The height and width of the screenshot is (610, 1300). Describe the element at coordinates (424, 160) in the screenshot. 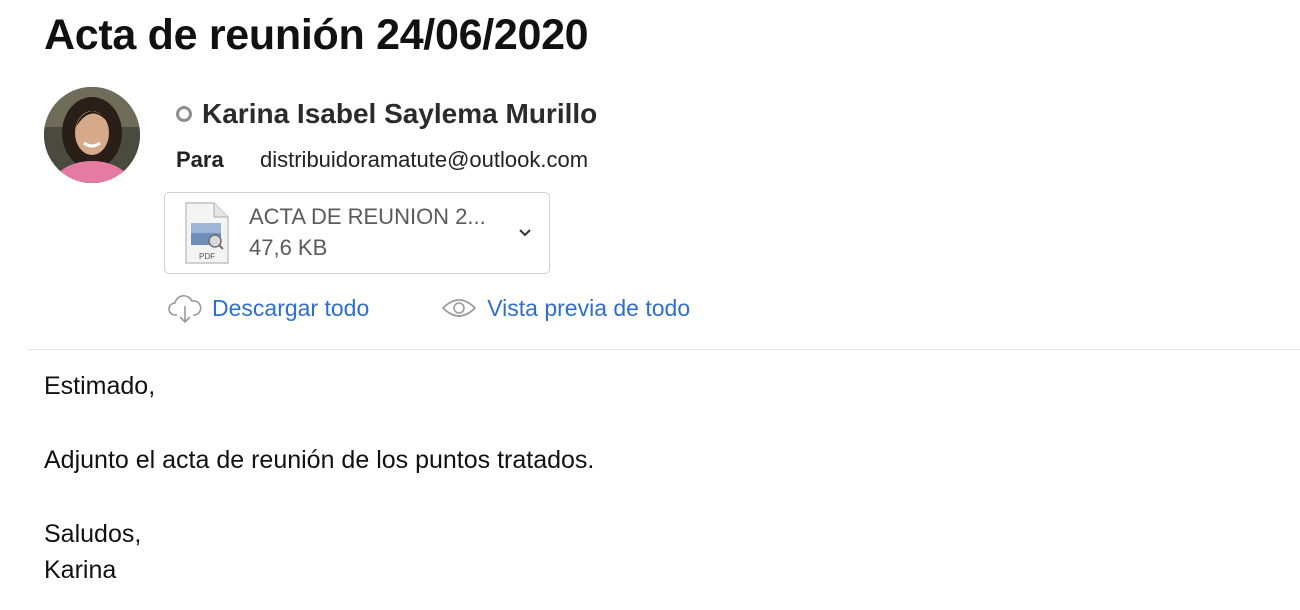

I see `recipient-address: distribuidoramatute@outlook.com` at that location.